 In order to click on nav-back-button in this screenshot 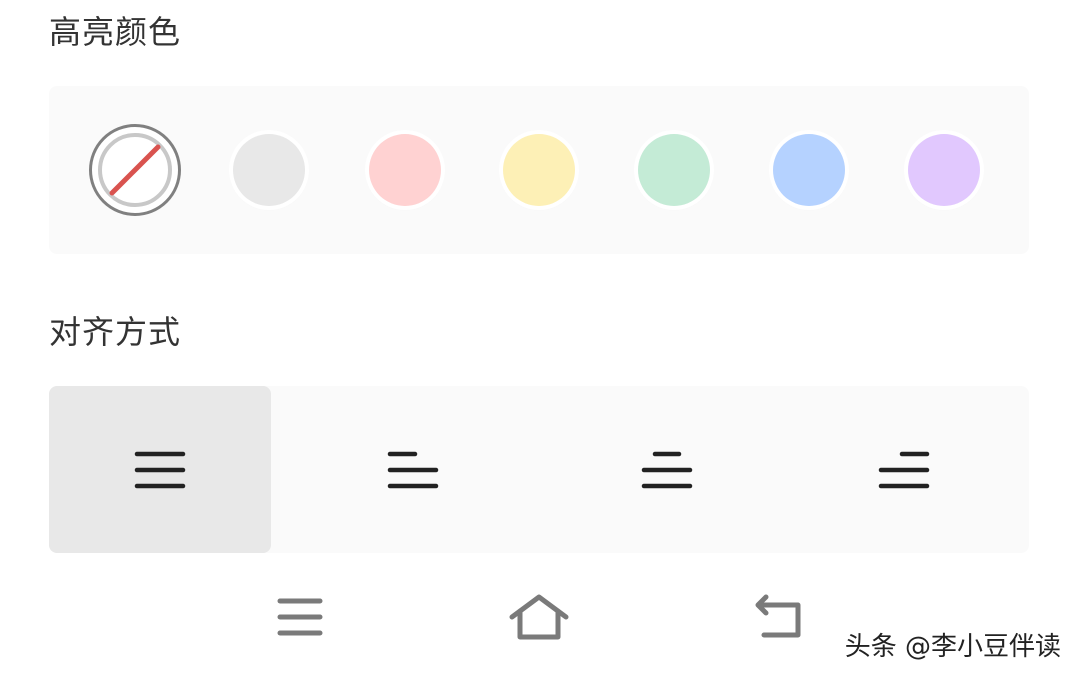, I will do `click(780, 619)`.